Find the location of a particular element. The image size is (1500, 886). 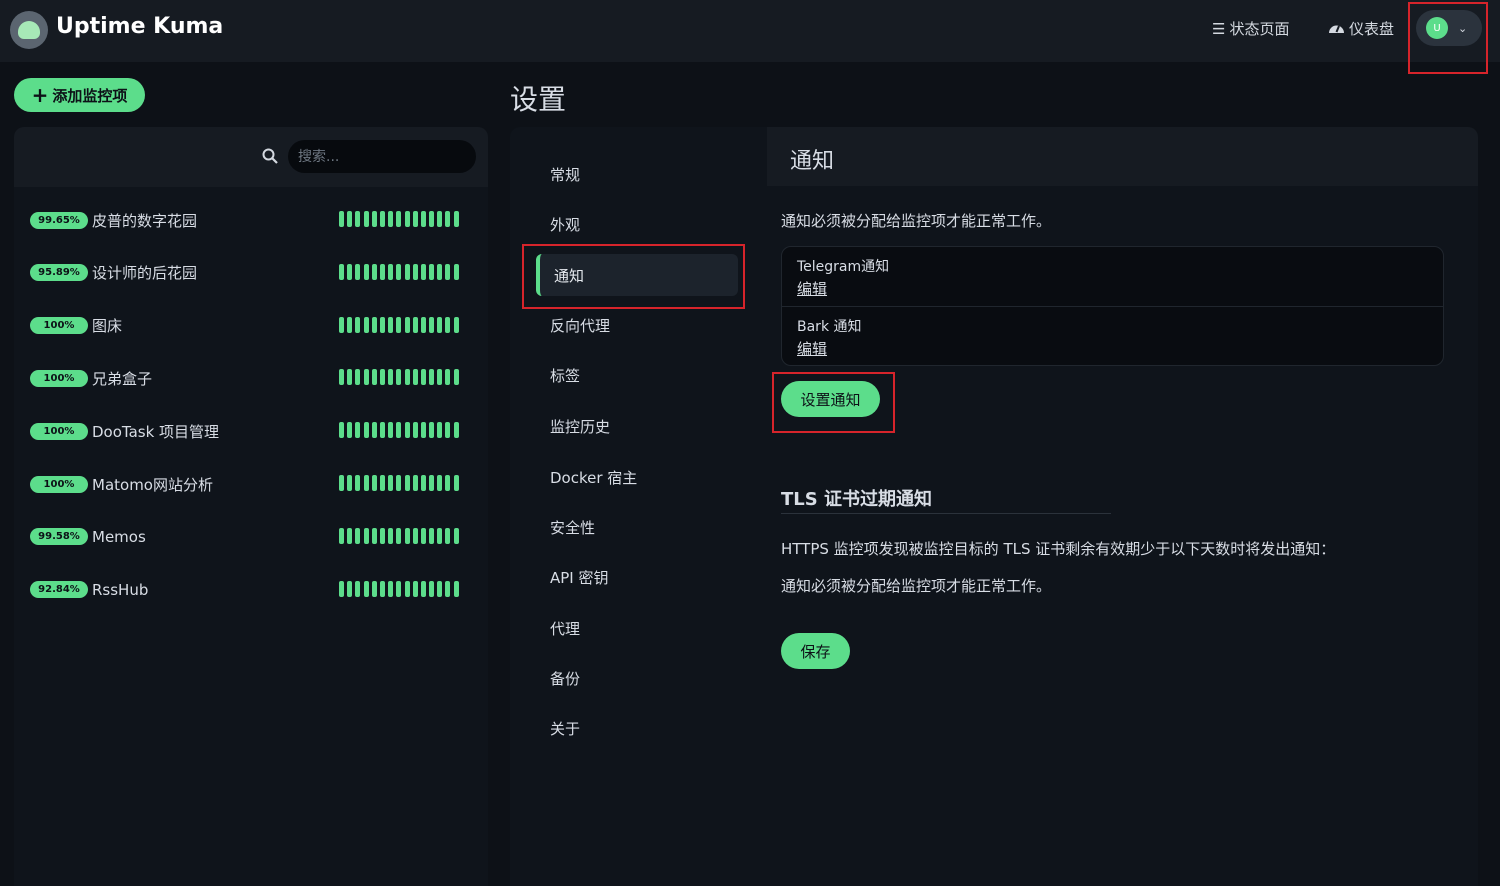

list-item: 100% DooTask 项目管理 is located at coordinates (250, 431).